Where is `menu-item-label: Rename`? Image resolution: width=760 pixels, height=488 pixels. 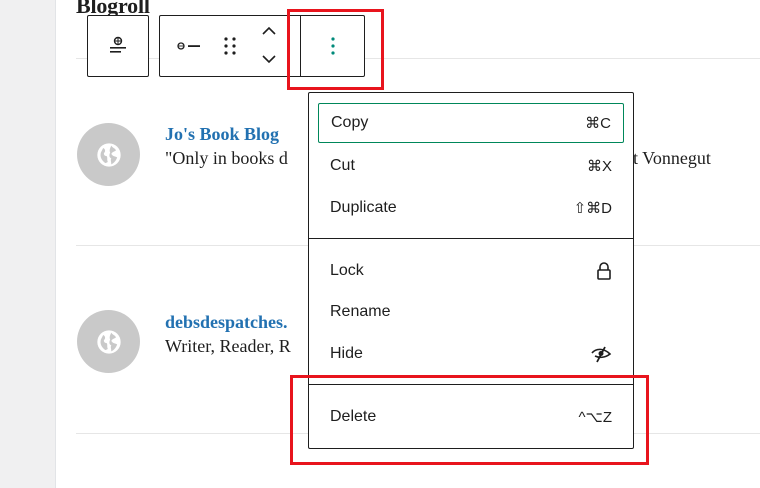
menu-item-label: Rename is located at coordinates (360, 311).